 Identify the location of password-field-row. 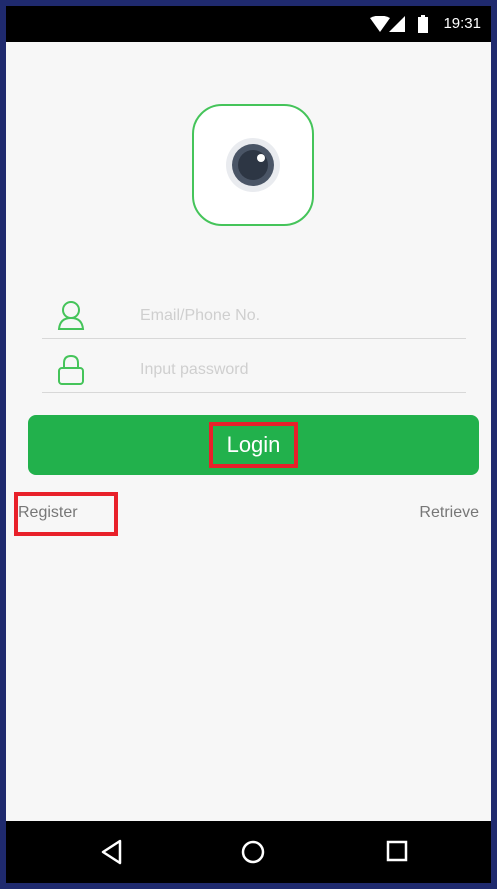
(254, 370).